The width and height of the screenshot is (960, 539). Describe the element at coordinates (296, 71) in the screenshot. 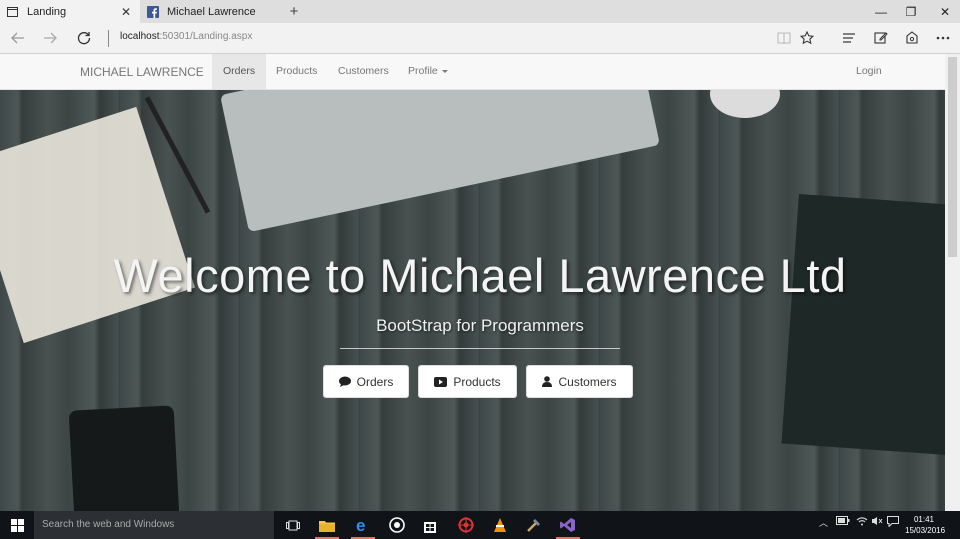

I see `nav-products: Products` at that location.